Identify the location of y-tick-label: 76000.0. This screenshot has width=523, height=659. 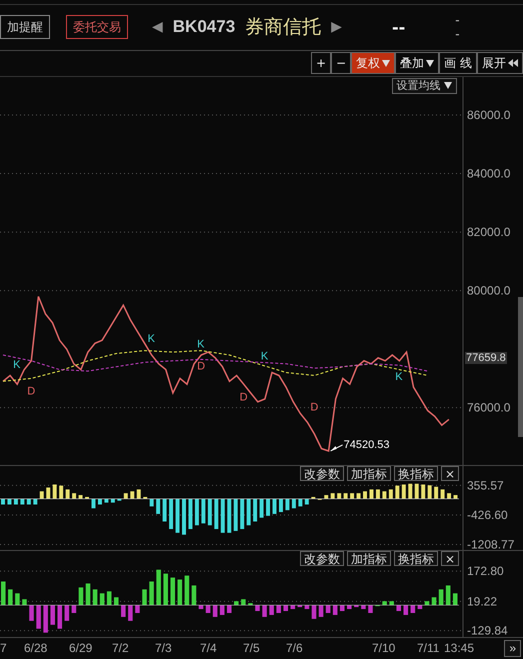
(488, 407).